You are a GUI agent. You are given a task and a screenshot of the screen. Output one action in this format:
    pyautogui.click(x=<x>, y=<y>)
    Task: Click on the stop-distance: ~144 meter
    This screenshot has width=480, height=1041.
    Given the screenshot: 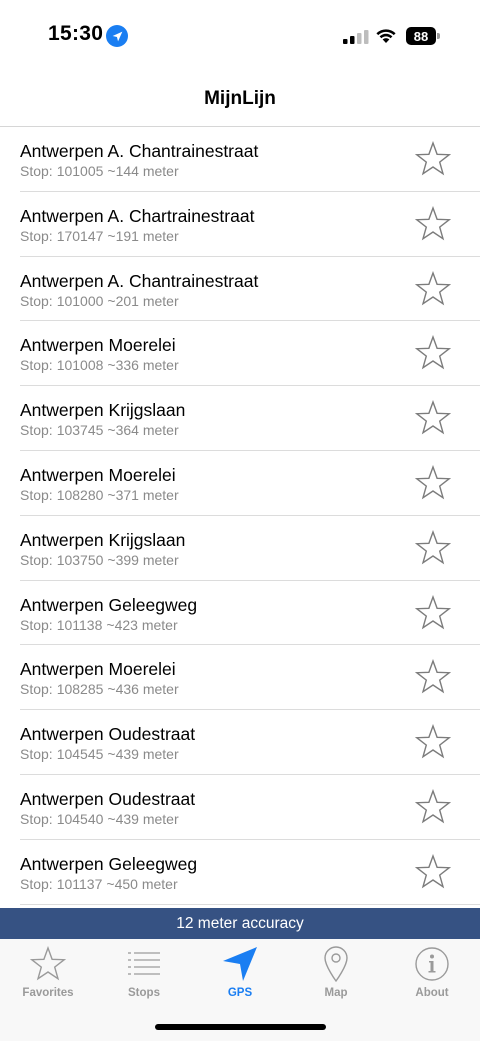 What is the action you would take?
    pyautogui.click(x=143, y=171)
    